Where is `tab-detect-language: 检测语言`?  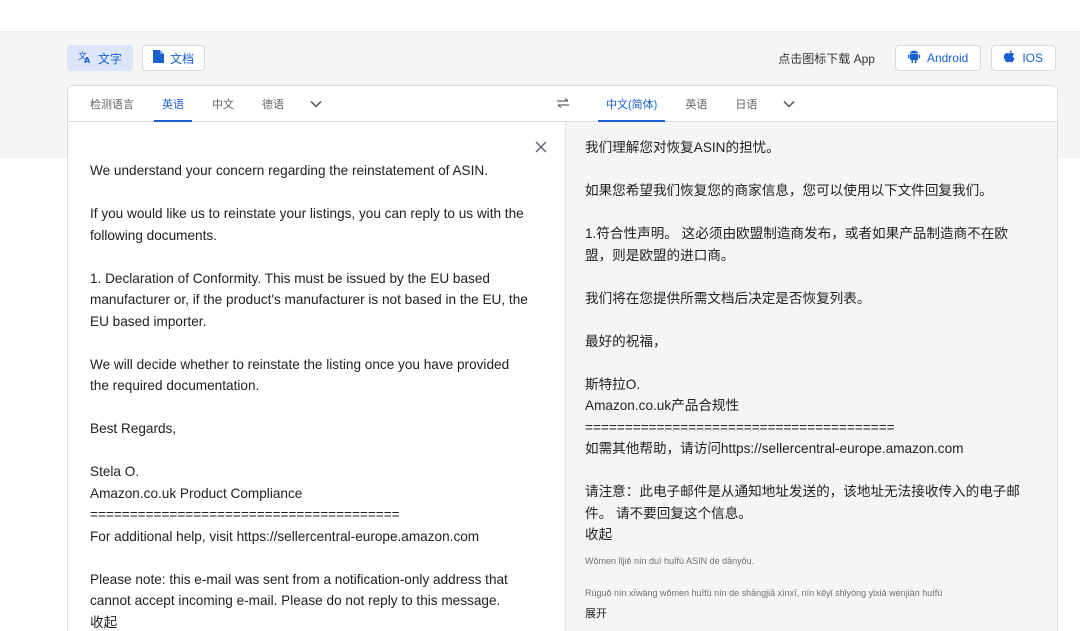 tab-detect-language: 检测语言 is located at coordinates (112, 104).